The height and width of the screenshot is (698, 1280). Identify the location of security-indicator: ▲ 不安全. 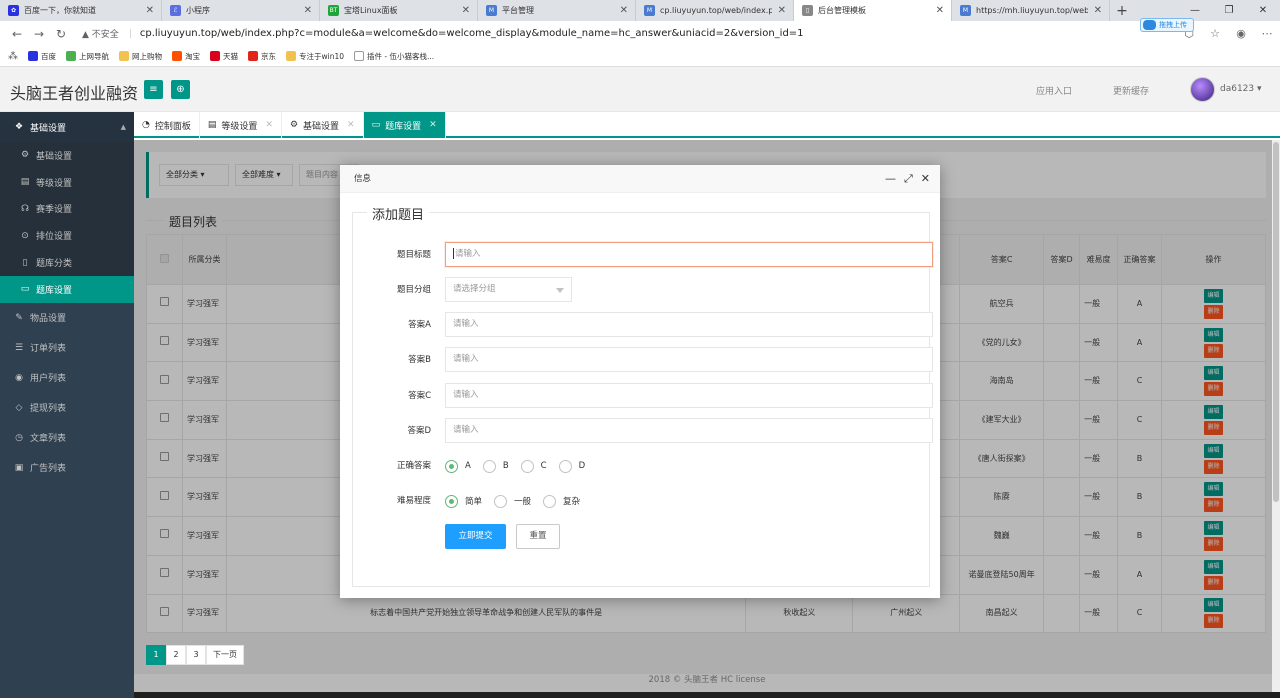
(100, 33).